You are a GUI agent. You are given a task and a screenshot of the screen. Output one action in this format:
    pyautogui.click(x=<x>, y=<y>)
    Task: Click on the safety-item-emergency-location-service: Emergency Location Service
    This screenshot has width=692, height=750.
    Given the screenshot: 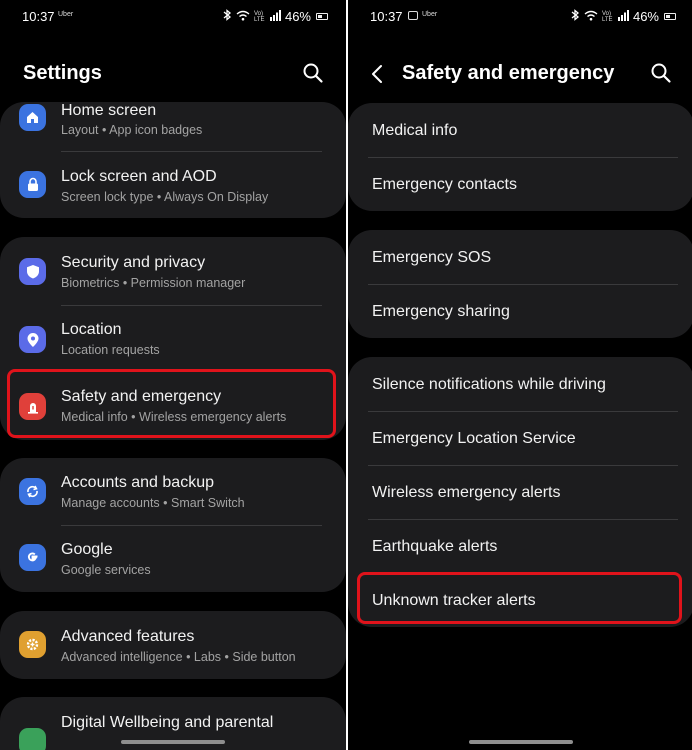 What is the action you would take?
    pyautogui.click(x=520, y=438)
    